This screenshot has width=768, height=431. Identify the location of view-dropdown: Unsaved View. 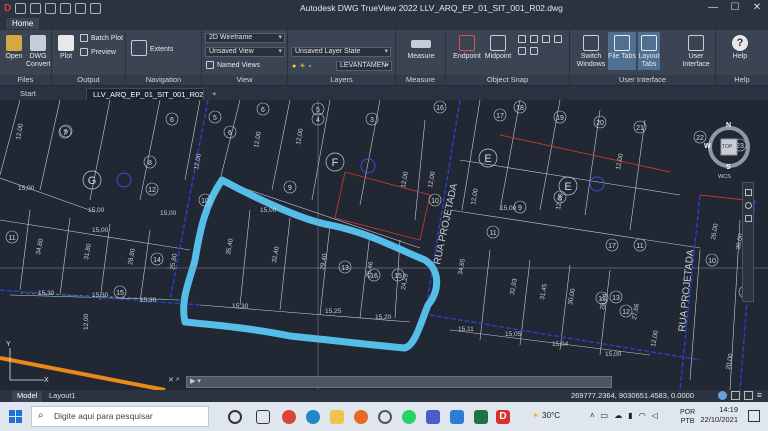
(245, 52).